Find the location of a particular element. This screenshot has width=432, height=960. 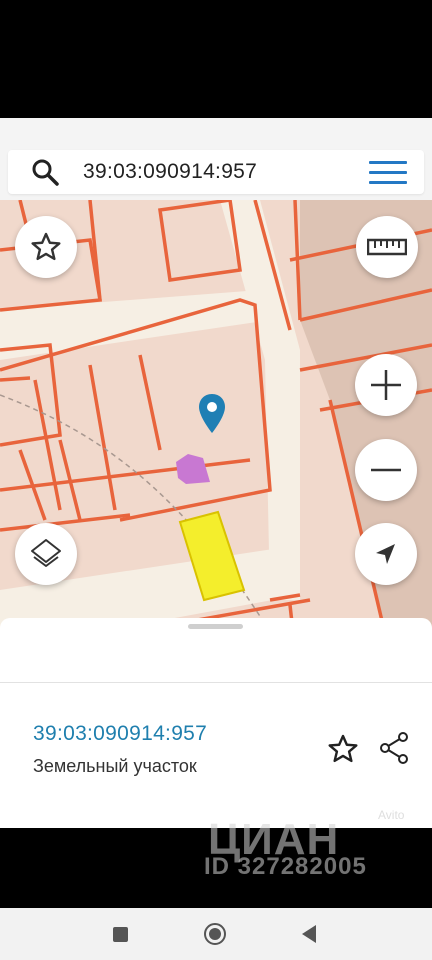

android-navigation-bar is located at coordinates (216, 934).